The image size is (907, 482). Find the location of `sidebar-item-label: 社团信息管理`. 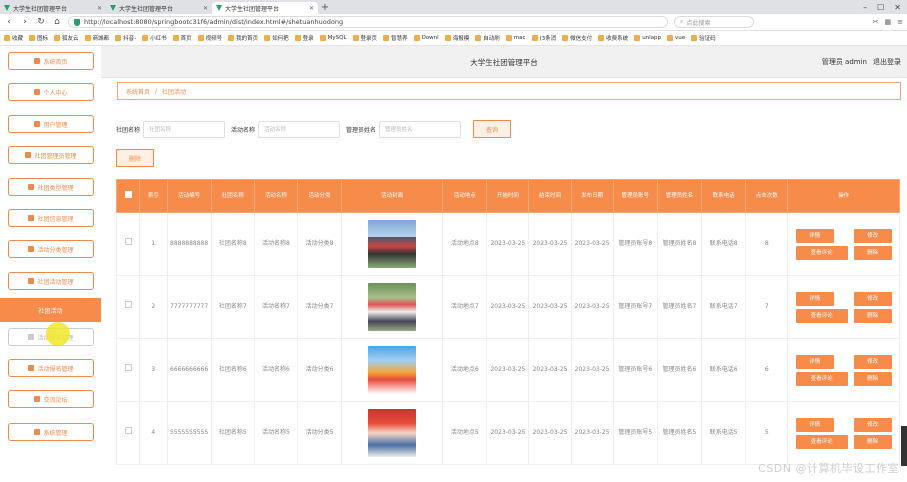

sidebar-item-label: 社团信息管理 is located at coordinates (55, 219).